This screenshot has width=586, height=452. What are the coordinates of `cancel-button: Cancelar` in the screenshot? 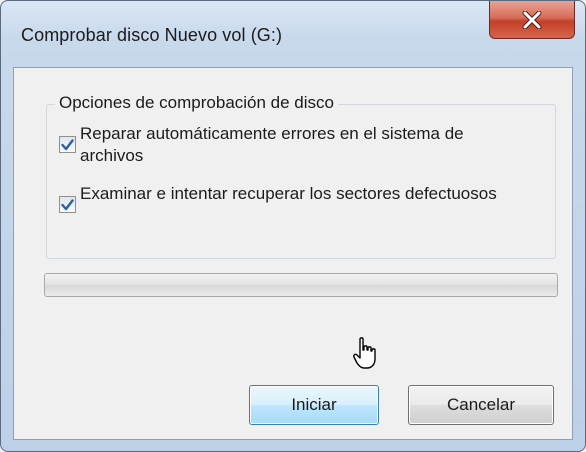 It's located at (481, 405).